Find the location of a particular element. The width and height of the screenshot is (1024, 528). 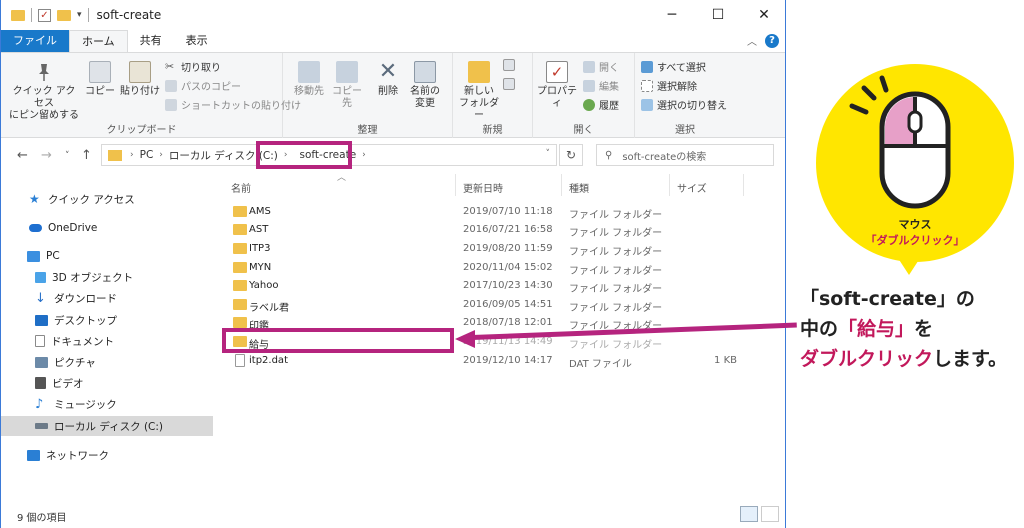

search-input: ⚲ soft-createの検索 is located at coordinates (685, 155).